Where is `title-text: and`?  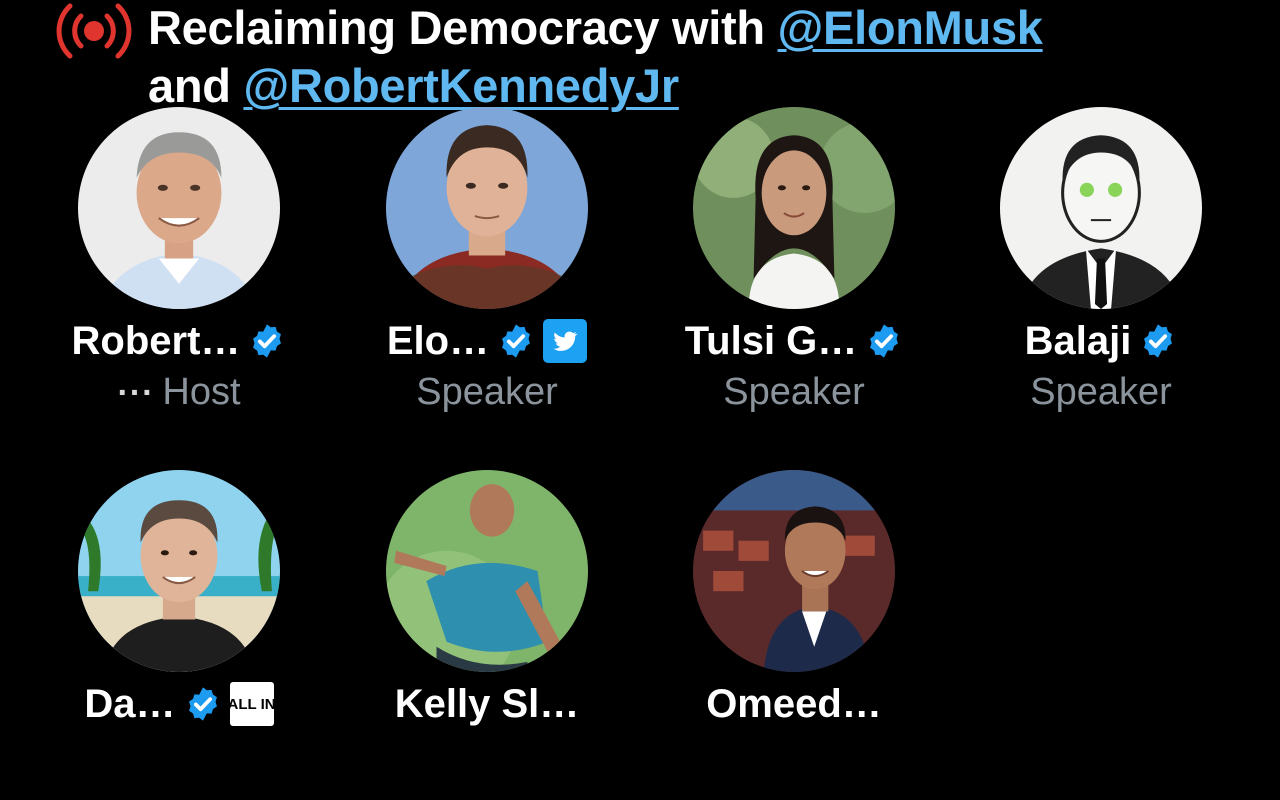
title-text: and is located at coordinates (196, 85).